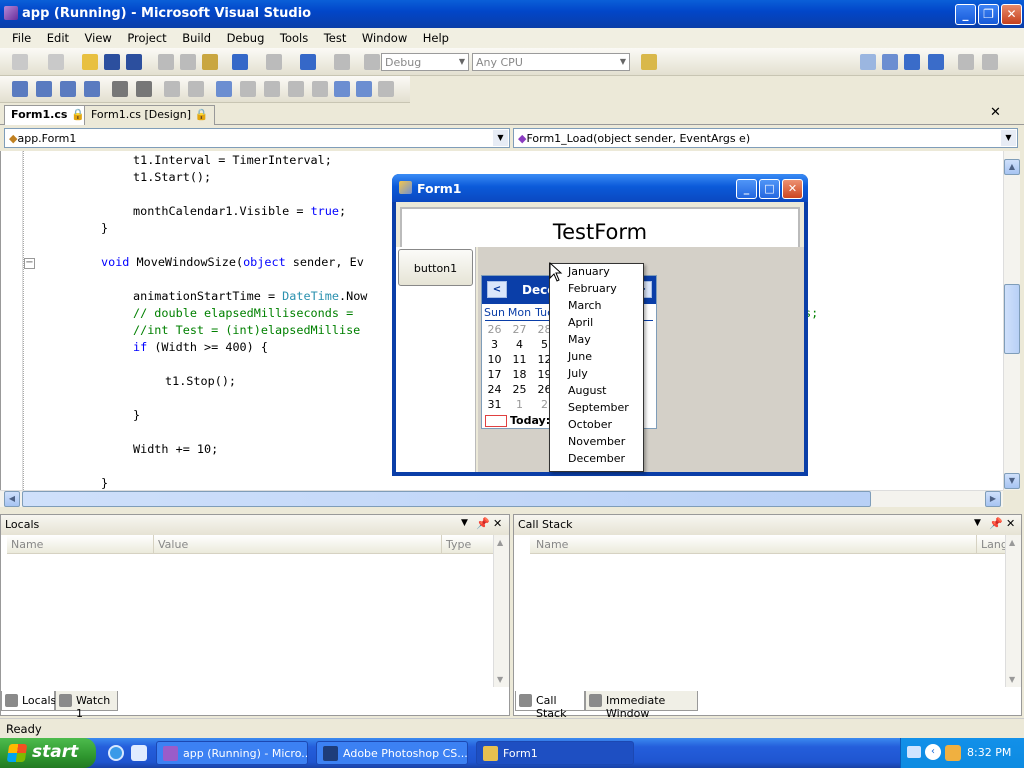 Image resolution: width=1024 pixels, height=768 pixels. Describe the element at coordinates (188, 62) in the screenshot. I see `copy-icon` at that location.